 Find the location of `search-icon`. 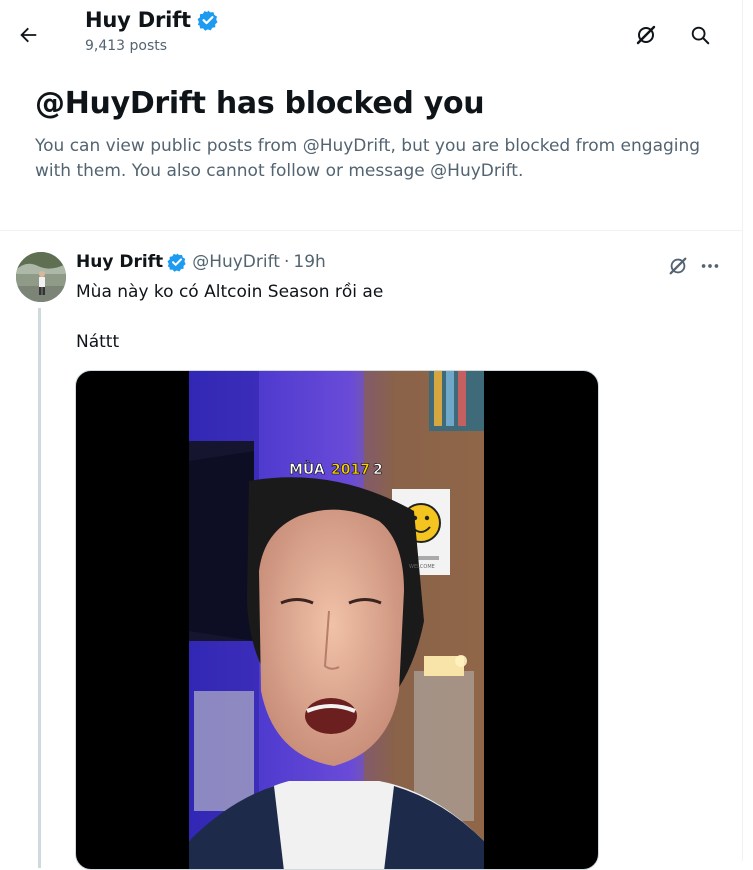

search-icon is located at coordinates (700, 35).